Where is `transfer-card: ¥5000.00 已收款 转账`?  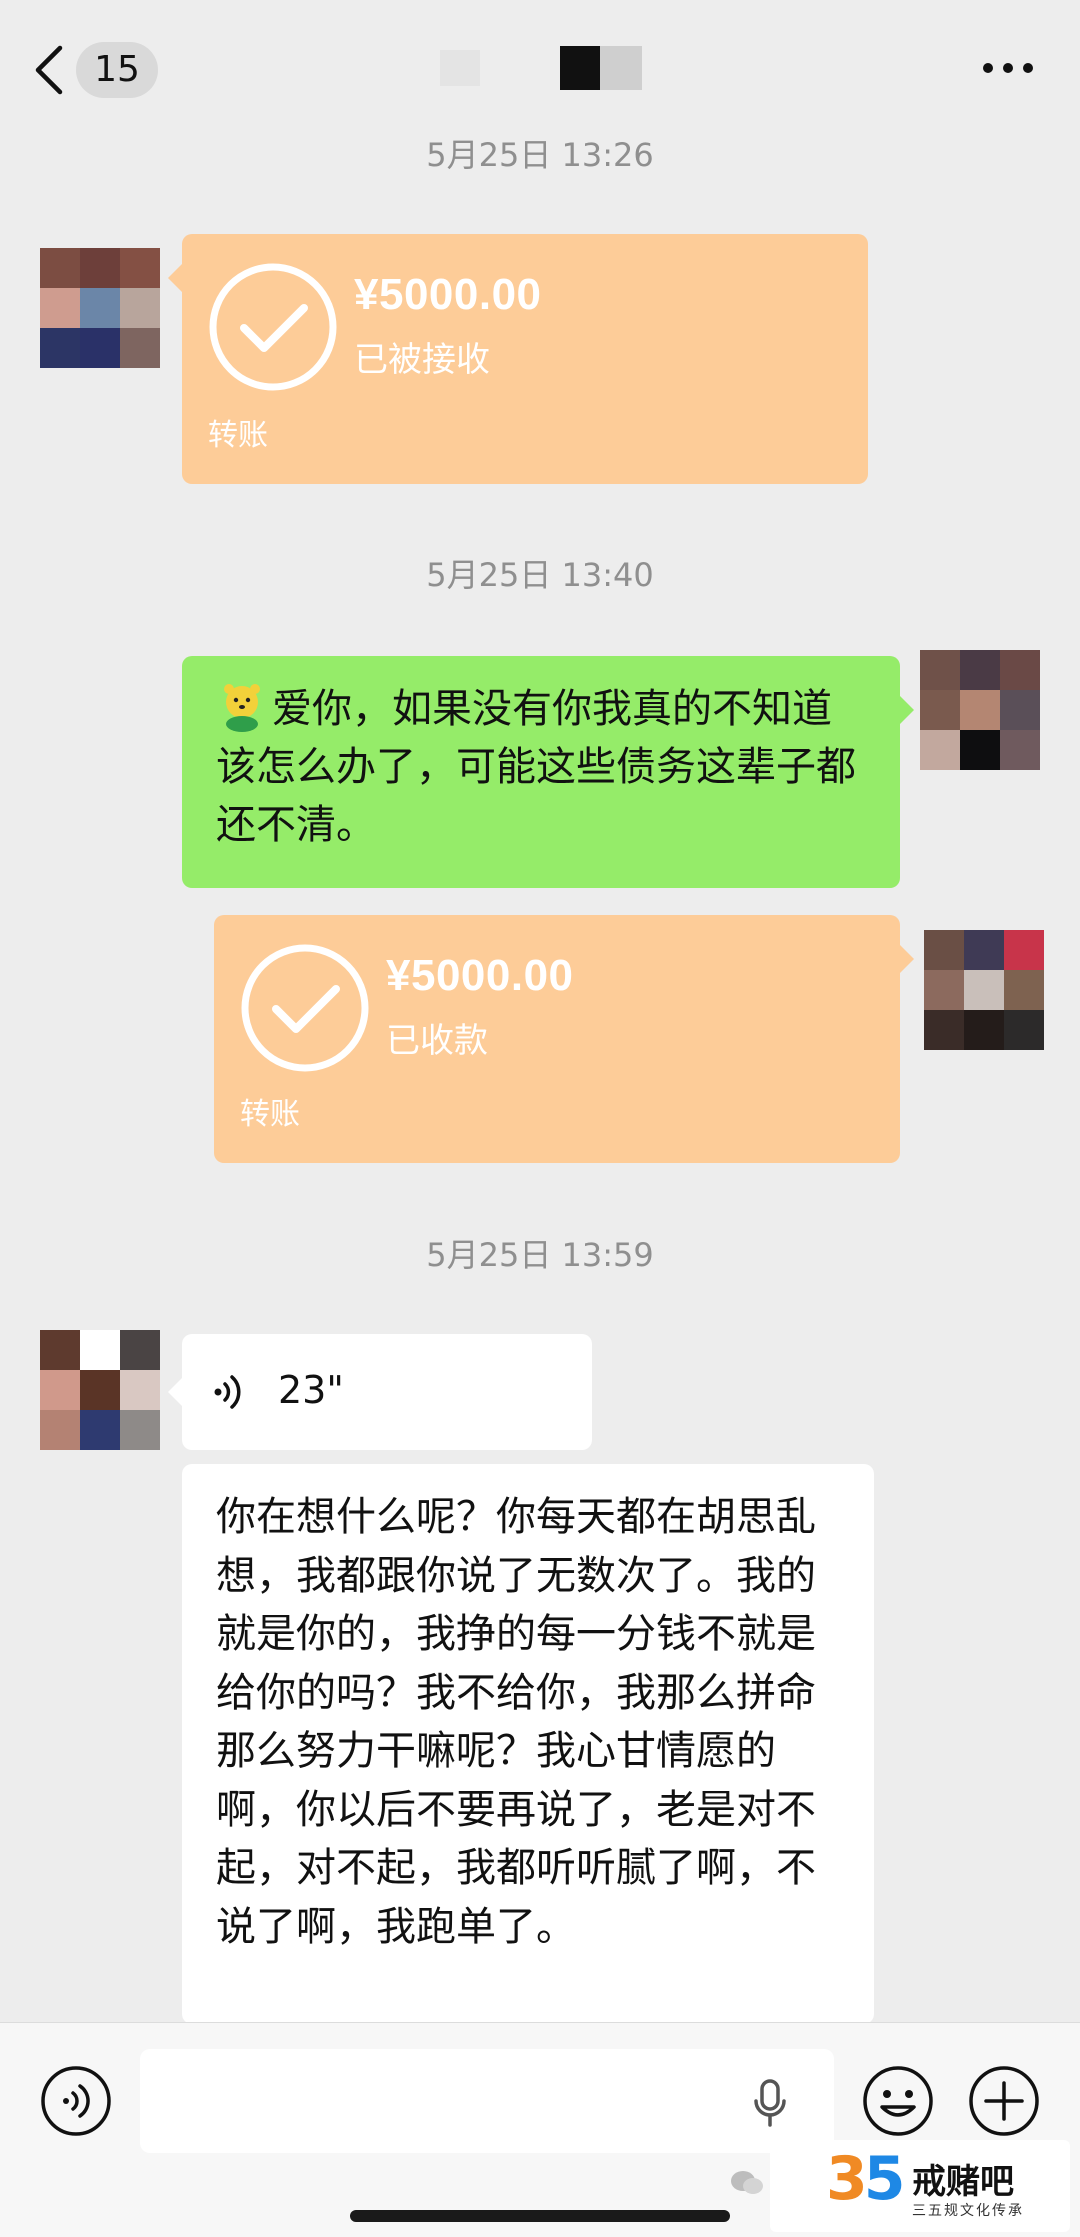
transfer-card: ¥5000.00 已收款 转账 is located at coordinates (564, 1039).